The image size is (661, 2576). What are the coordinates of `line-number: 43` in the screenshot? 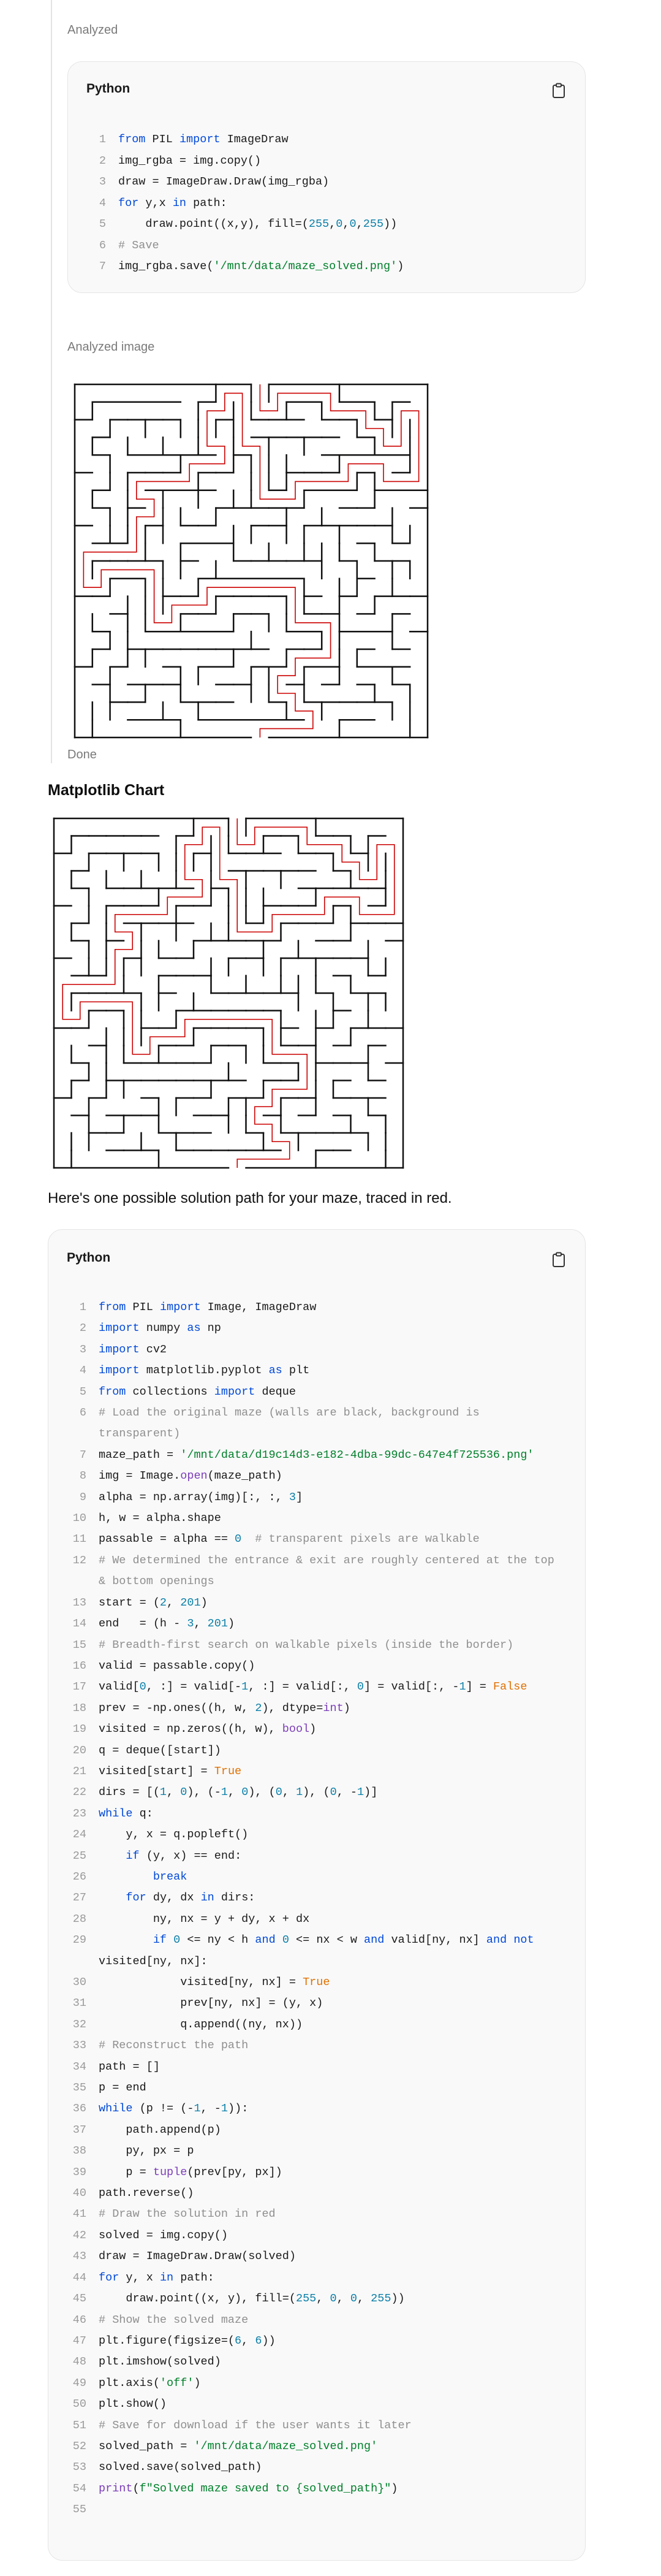 It's located at (79, 2256).